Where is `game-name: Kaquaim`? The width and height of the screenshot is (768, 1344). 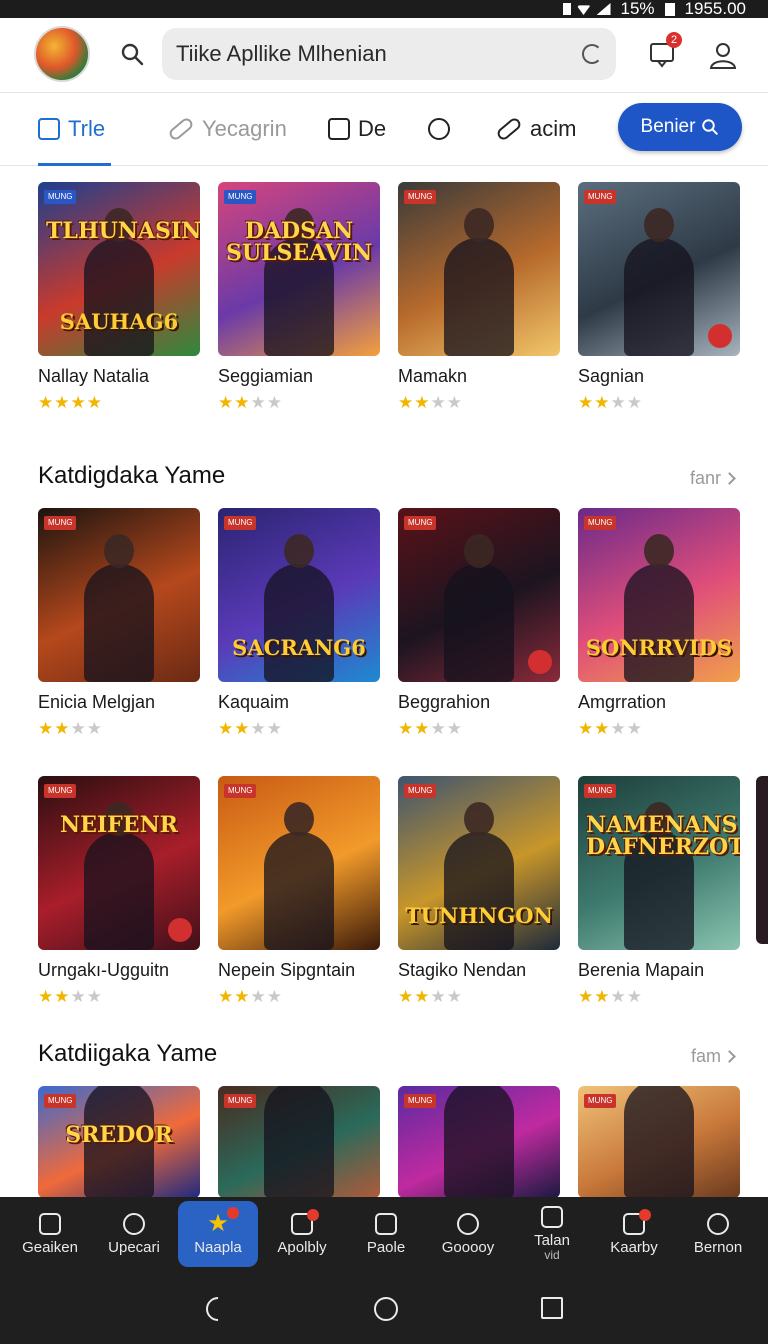 game-name: Kaquaim is located at coordinates (299, 702).